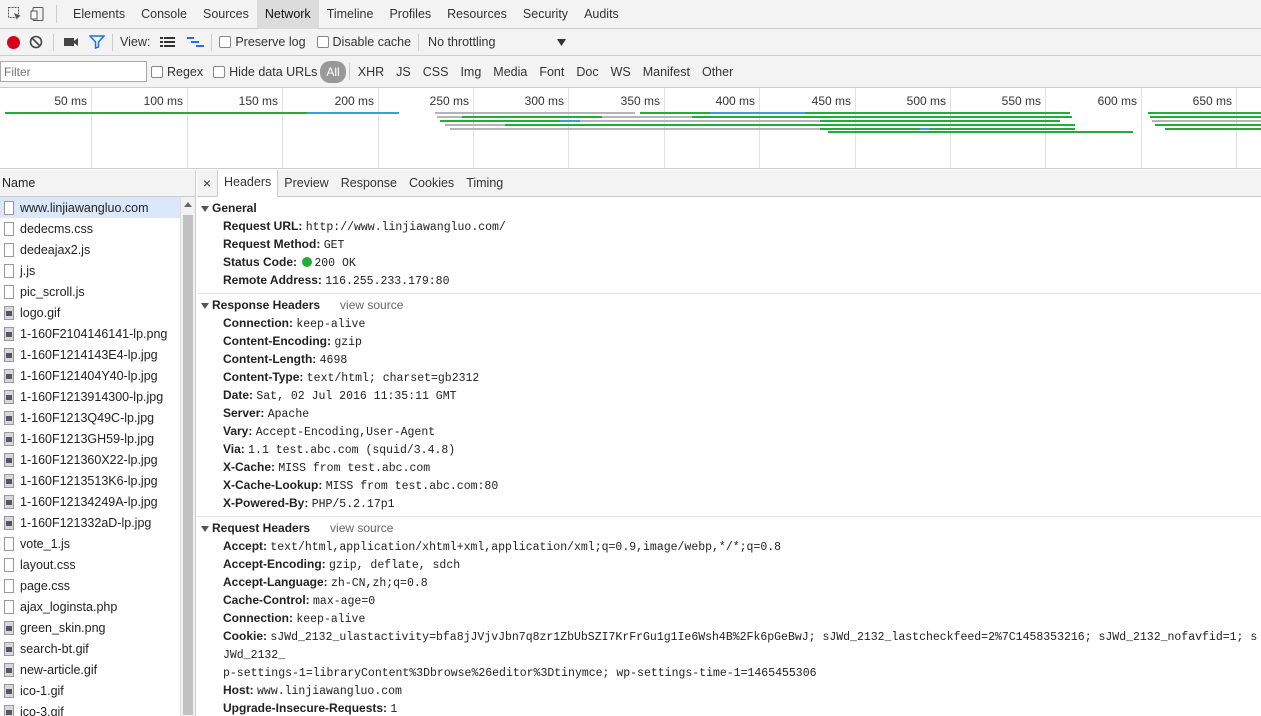 The height and width of the screenshot is (716, 1261). What do you see at coordinates (168, 42) in the screenshot?
I see `large-rows-icon` at bounding box center [168, 42].